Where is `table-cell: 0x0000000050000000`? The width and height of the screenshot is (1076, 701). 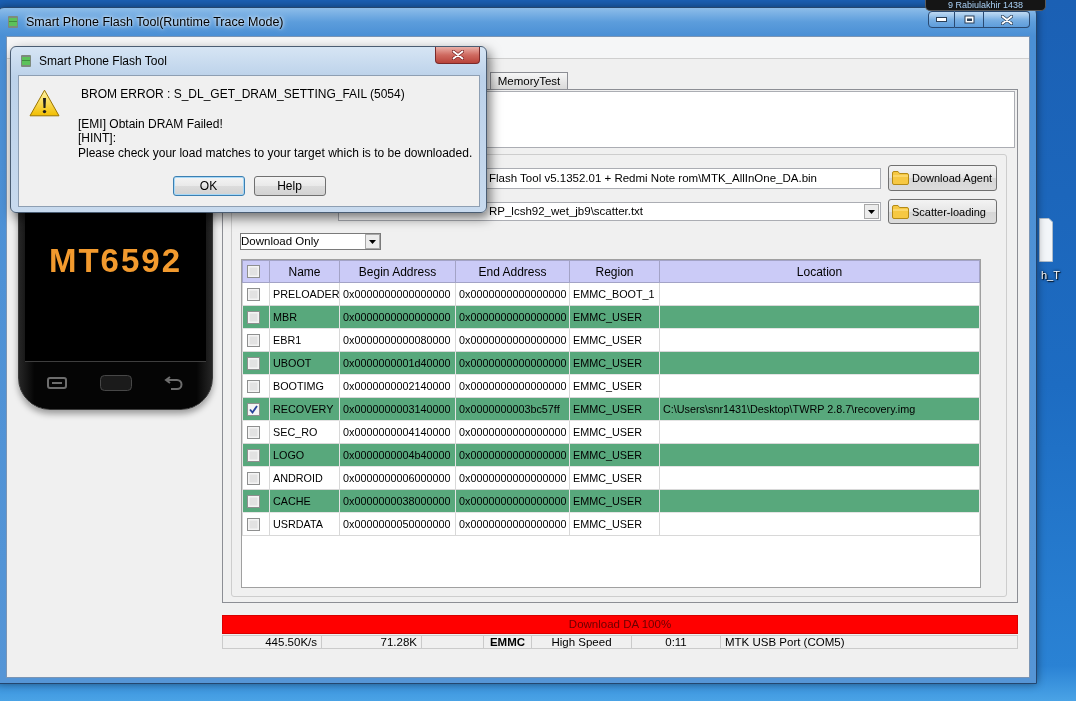 table-cell: 0x0000000050000000 is located at coordinates (397, 524).